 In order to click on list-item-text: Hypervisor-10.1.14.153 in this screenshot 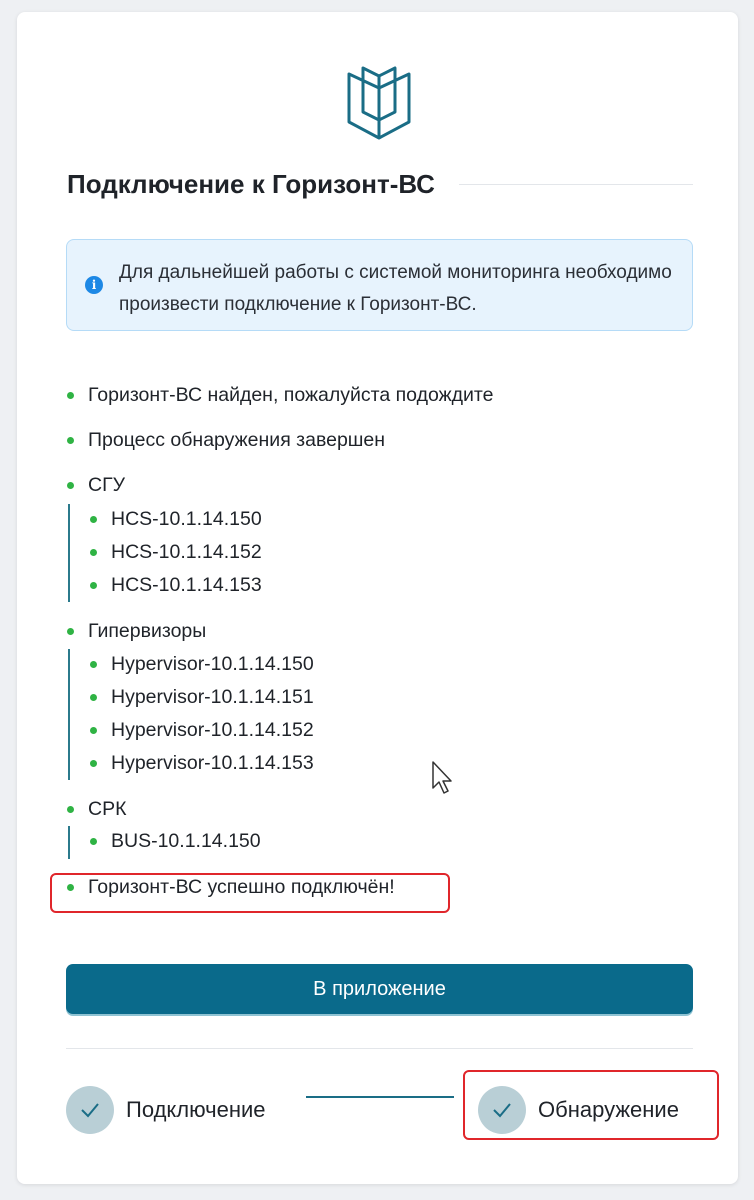, I will do `click(212, 763)`.